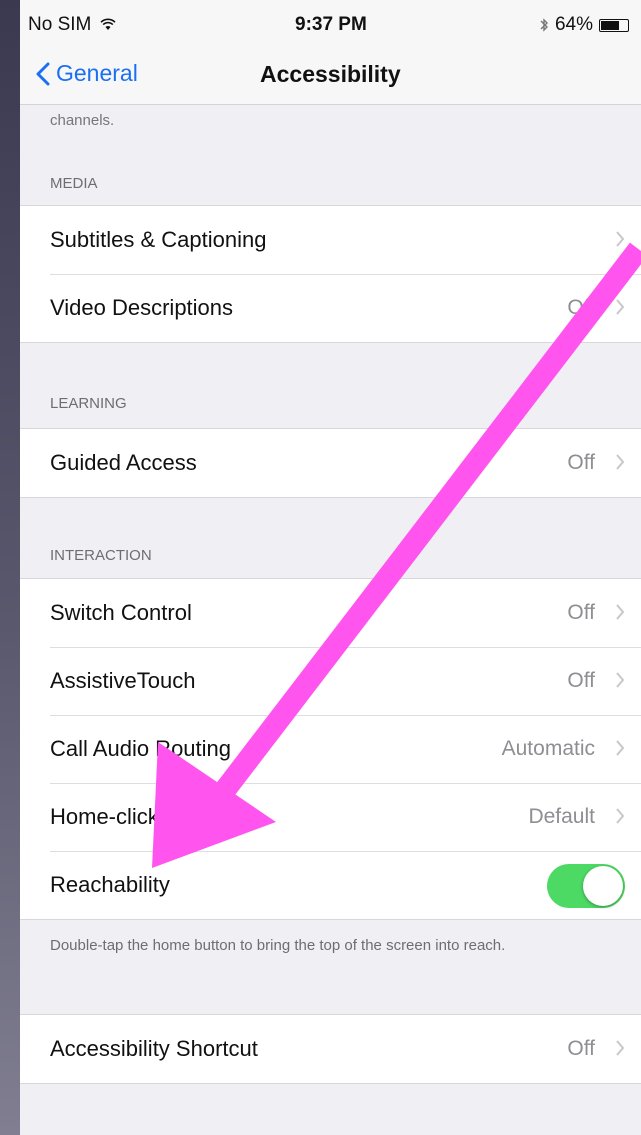 The image size is (641, 1135). Describe the element at coordinates (561, 816) in the screenshot. I see `row-value: Default` at that location.